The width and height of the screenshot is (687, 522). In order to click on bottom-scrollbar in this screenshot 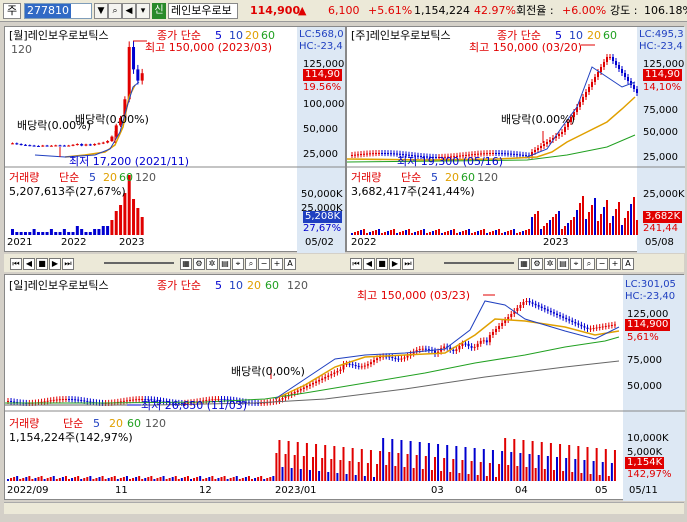, I will do `click(344, 508)`.